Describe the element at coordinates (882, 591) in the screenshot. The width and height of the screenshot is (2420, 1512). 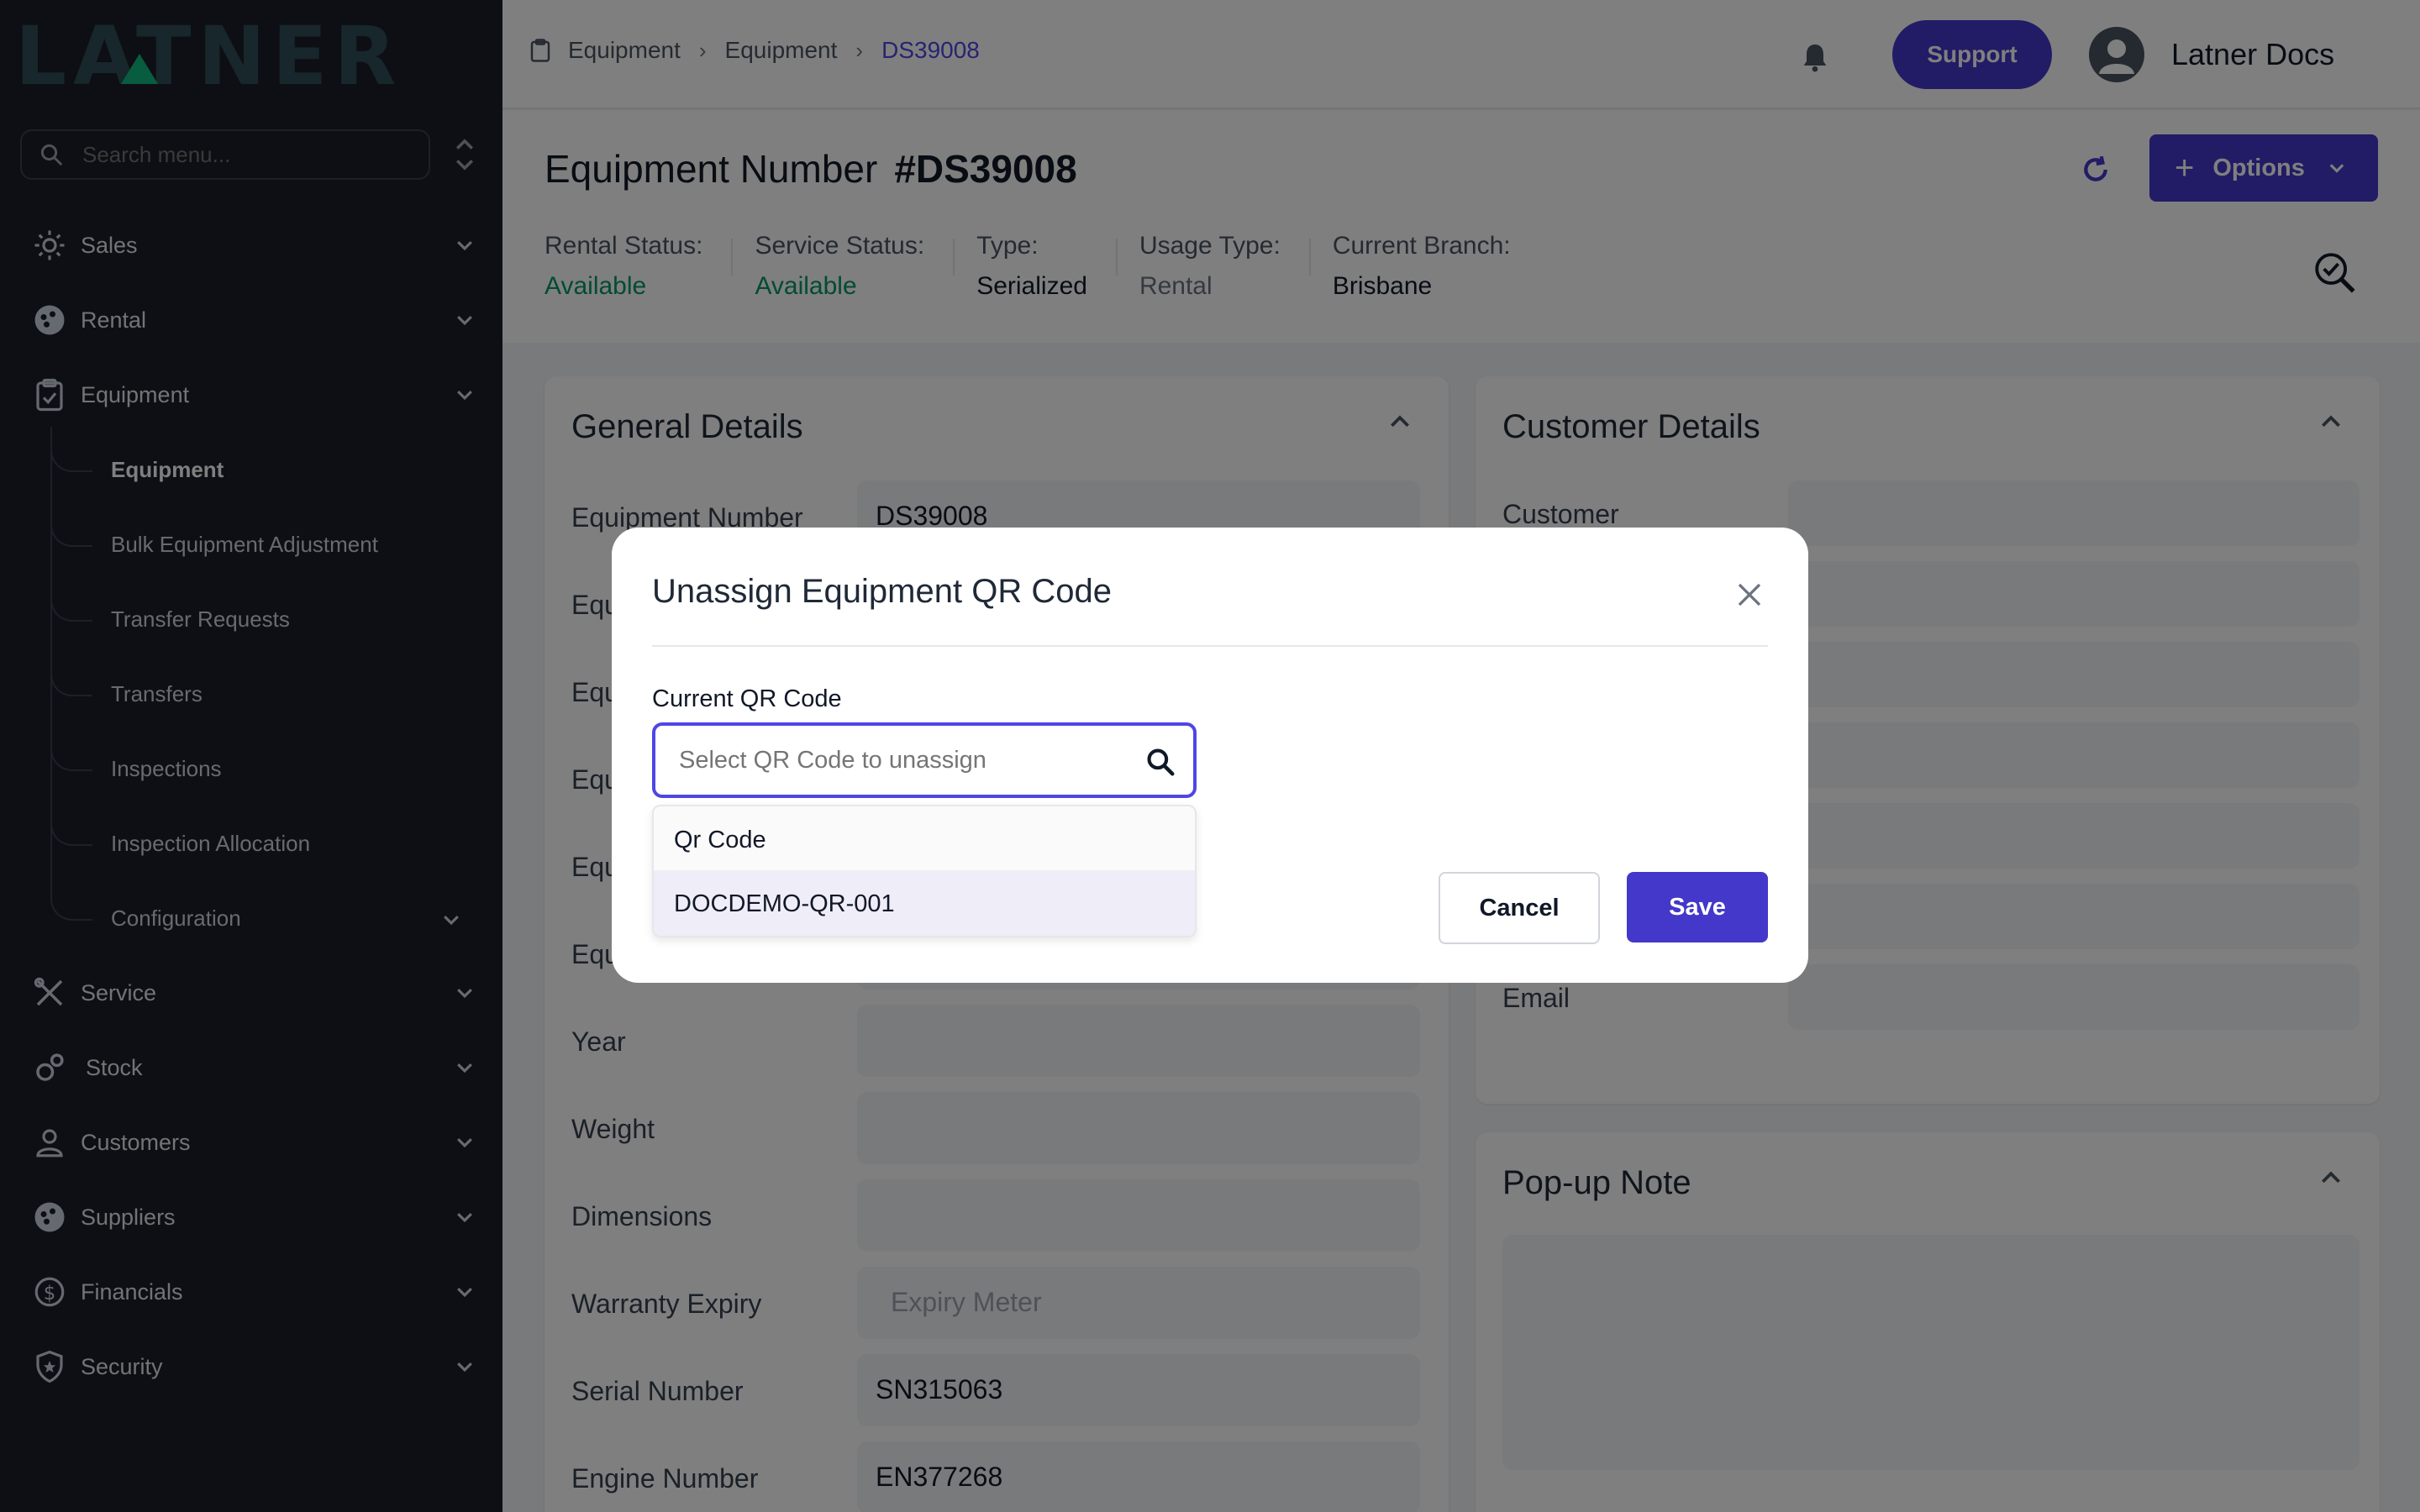
I see `modal-title: Unassign Equipment QR Code` at that location.